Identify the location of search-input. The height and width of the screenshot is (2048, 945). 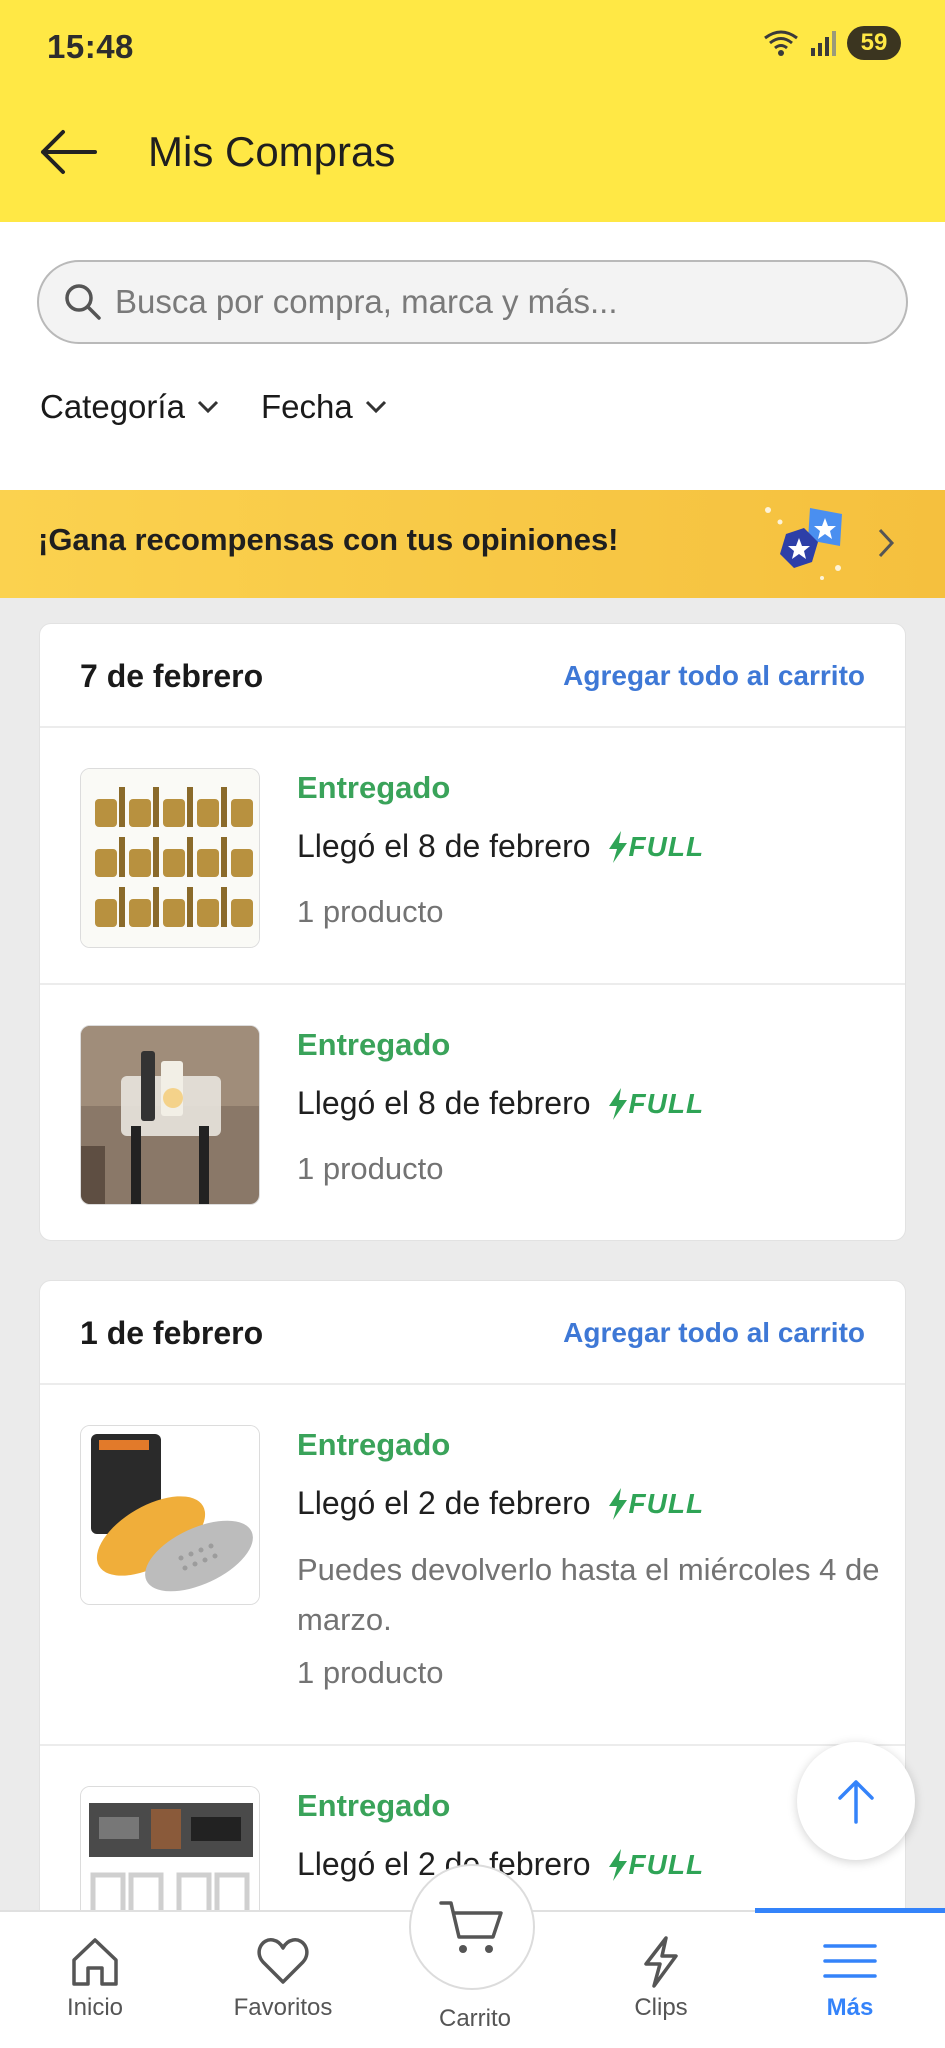
(495, 302).